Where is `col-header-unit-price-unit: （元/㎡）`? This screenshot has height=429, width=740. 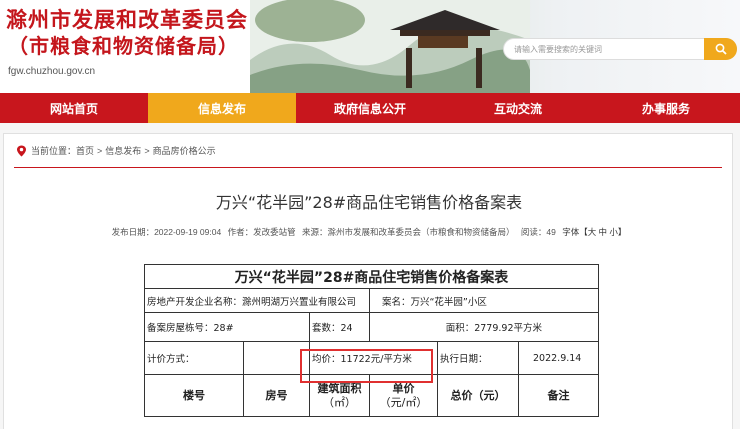 col-header-unit-price-unit: （元/㎡） is located at coordinates (403, 402).